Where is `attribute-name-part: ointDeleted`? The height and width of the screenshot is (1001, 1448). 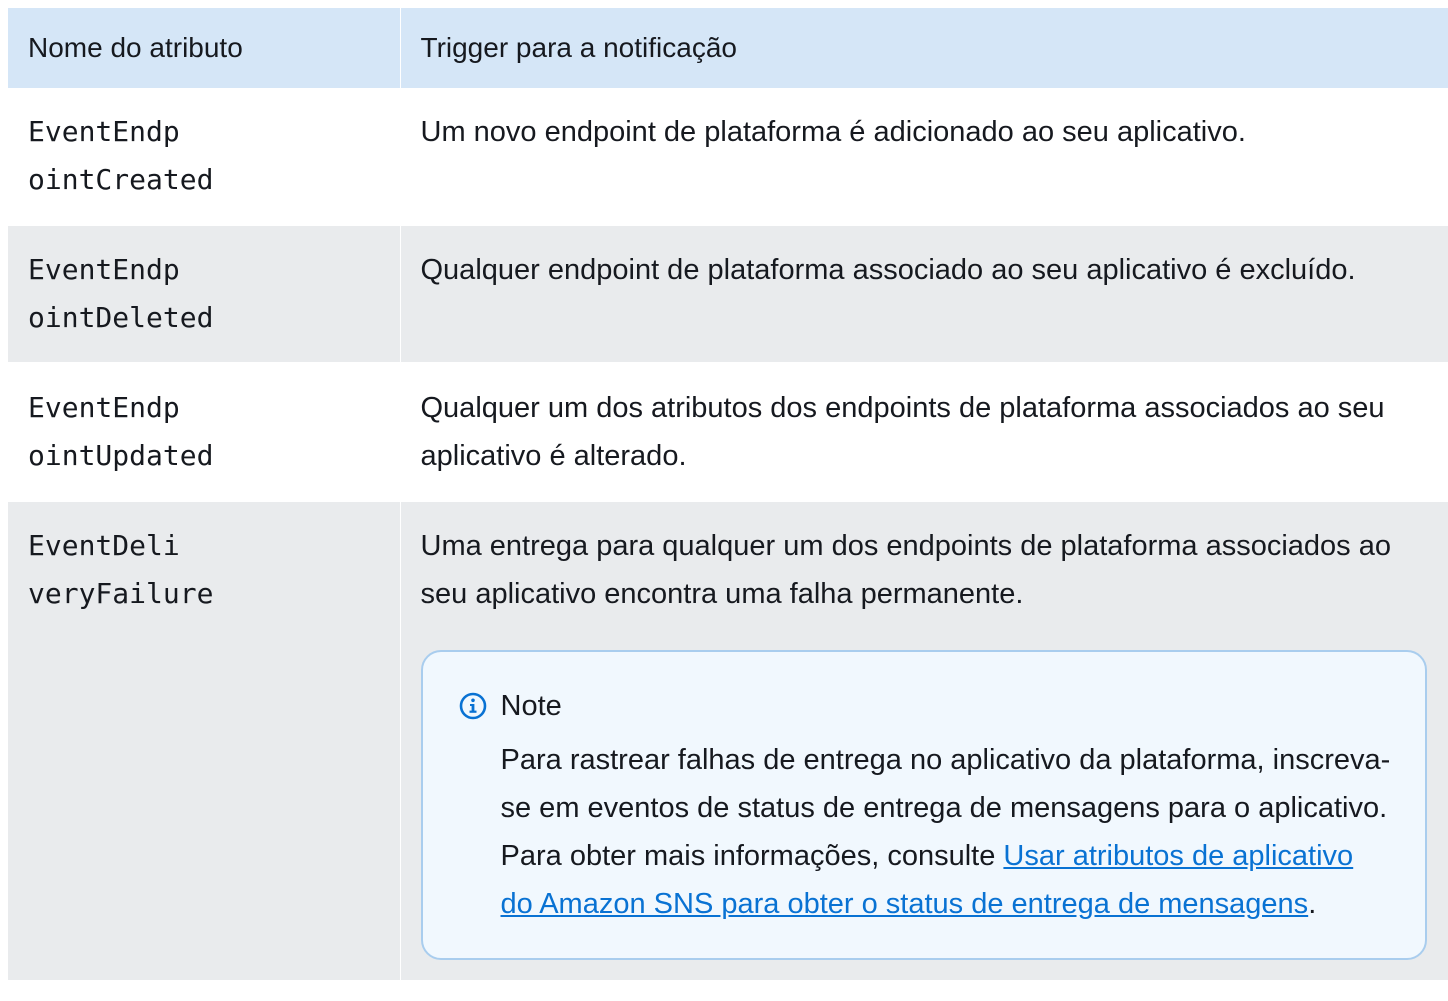
attribute-name-part: ointDeleted is located at coordinates (121, 317).